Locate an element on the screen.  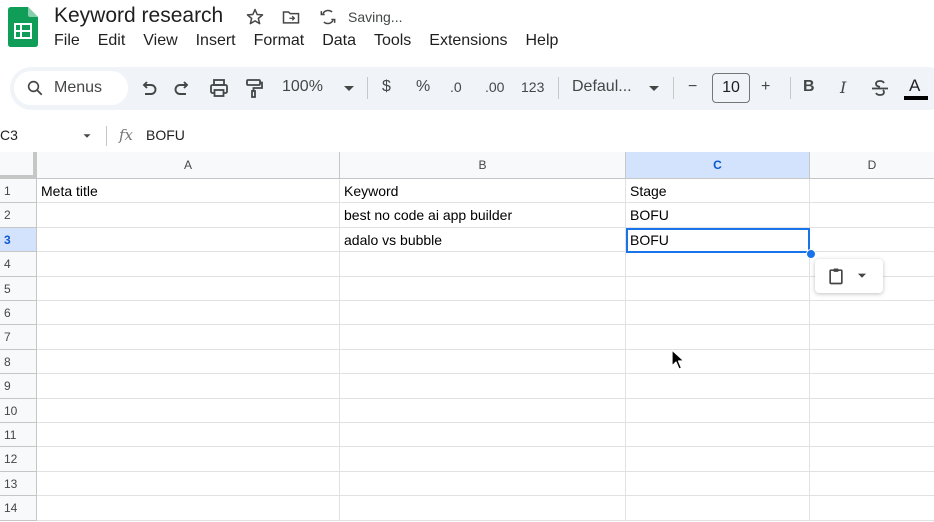
increase-decimal-button: .00 is located at coordinates (494, 87).